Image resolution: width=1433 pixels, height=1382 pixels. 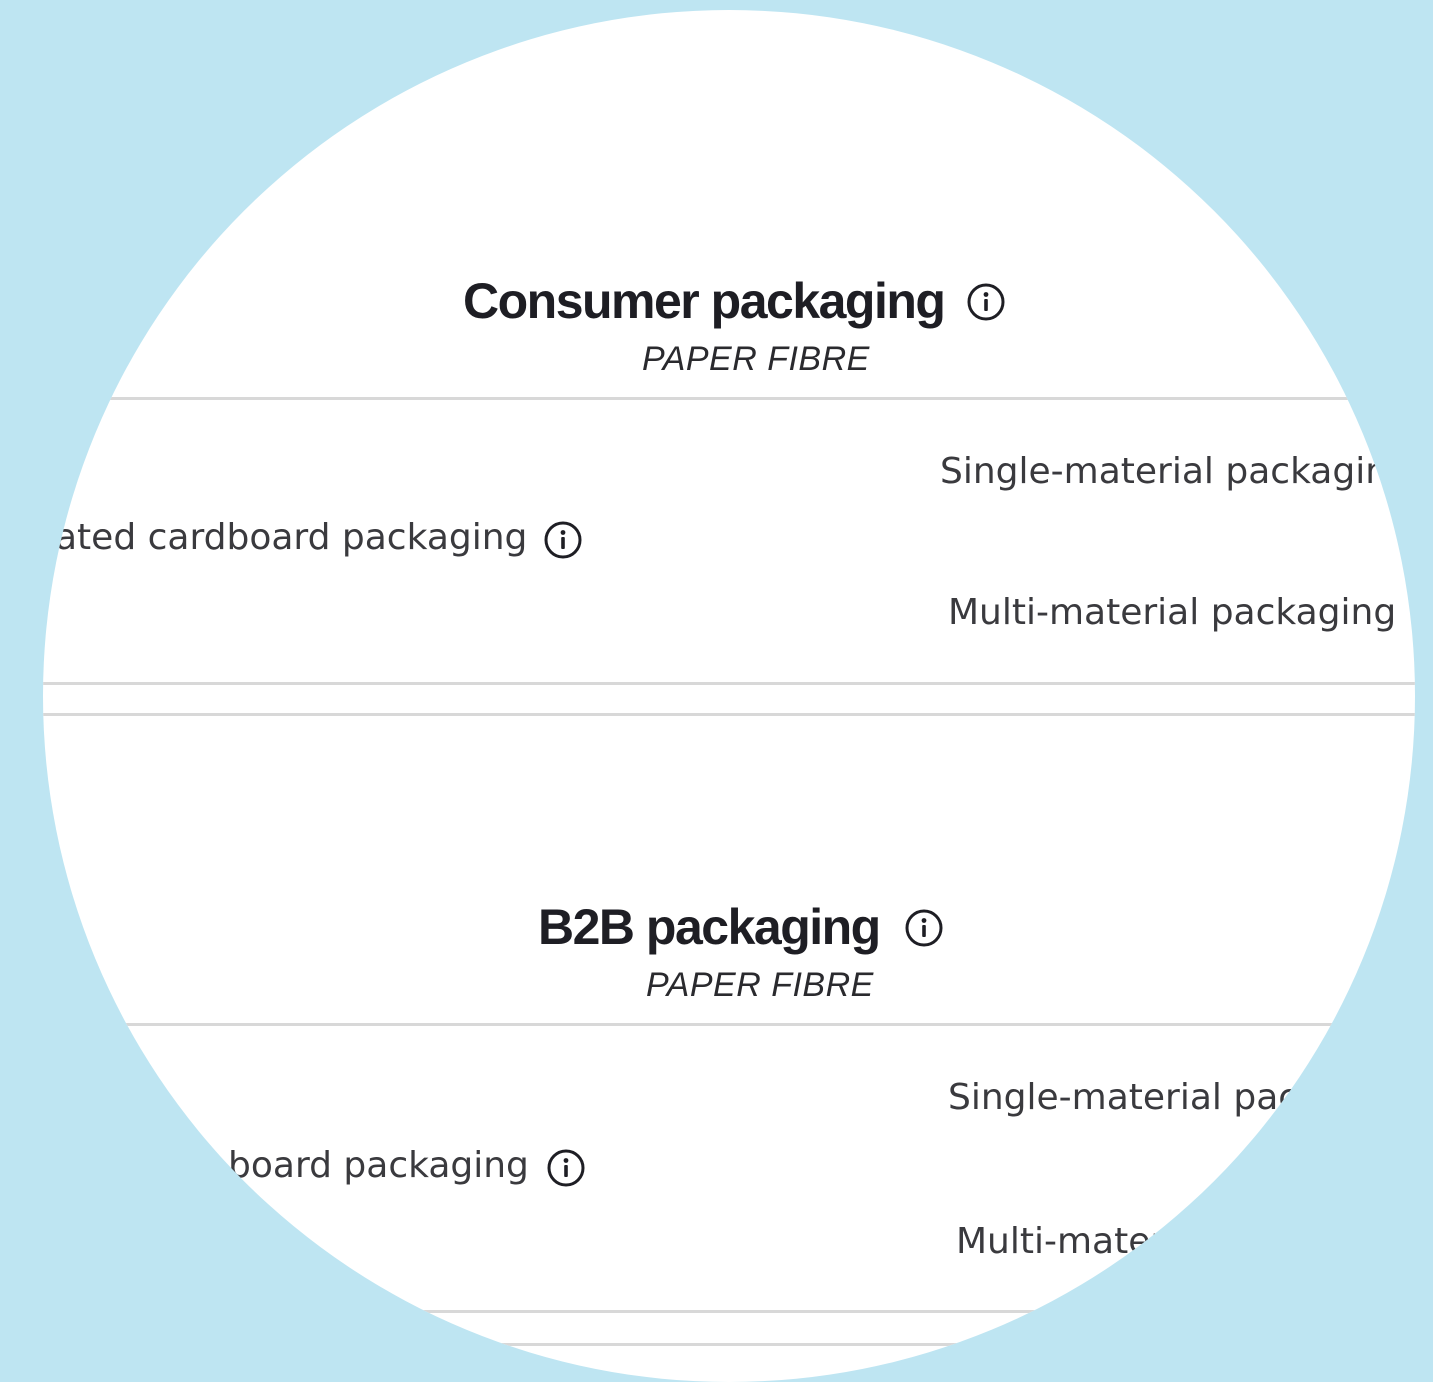 What do you see at coordinates (1180, 1242) in the screenshot?
I see `b2b-option-multi: Multi-material packaging` at bounding box center [1180, 1242].